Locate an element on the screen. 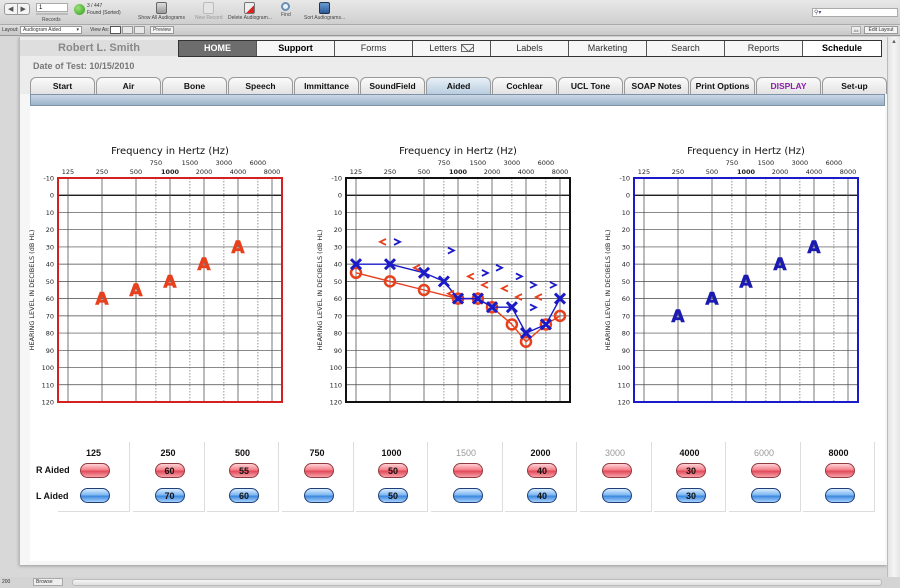 The height and width of the screenshot is (588, 900). r-aided-value-field: 40 is located at coordinates (542, 470).